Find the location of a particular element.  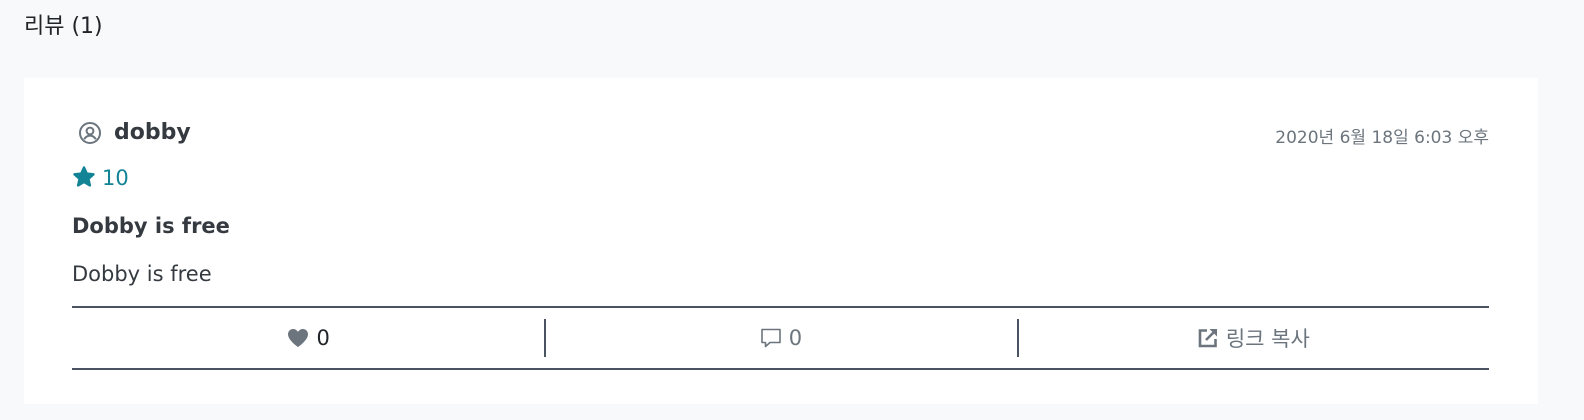

copy-link-button: 링크 복사 is located at coordinates (1252, 338).